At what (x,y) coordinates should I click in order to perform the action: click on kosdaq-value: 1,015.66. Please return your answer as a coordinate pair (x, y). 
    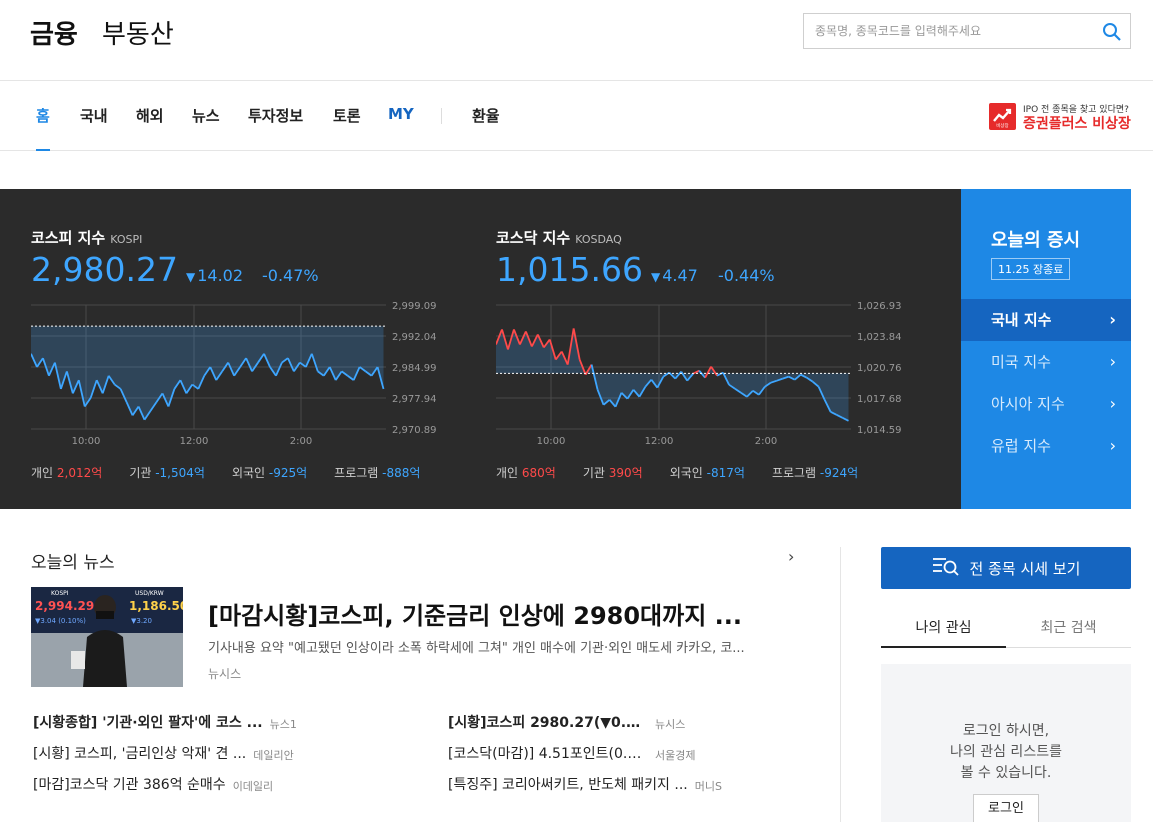
    Looking at the image, I should click on (569, 269).